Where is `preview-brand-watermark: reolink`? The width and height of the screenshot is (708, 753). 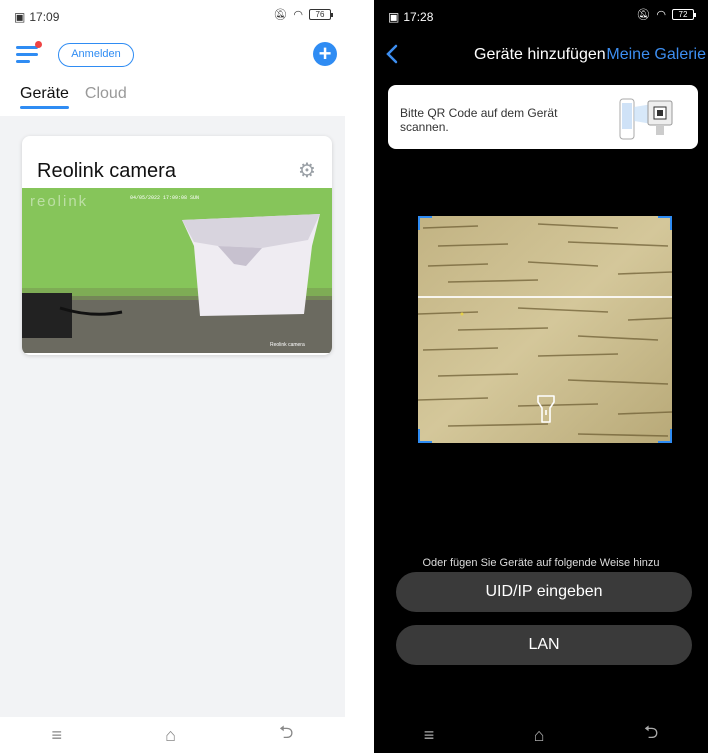
preview-brand-watermark: reolink is located at coordinates (59, 201).